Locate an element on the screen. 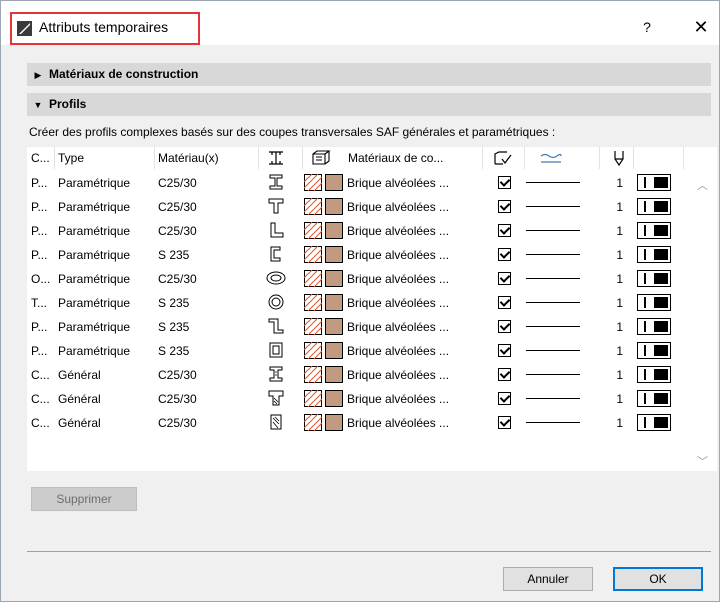  section-materiaux: ▶ Matériaux de construction is located at coordinates (369, 74).